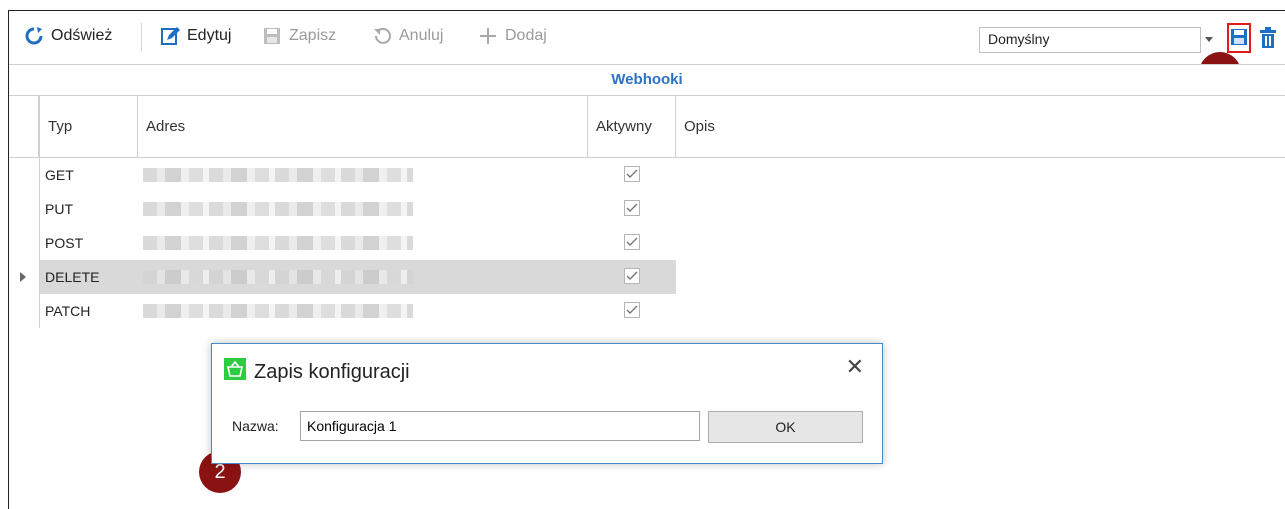 The image size is (1285, 509). Describe the element at coordinates (313, 35) in the screenshot. I see `save-label: Zapisz` at that location.